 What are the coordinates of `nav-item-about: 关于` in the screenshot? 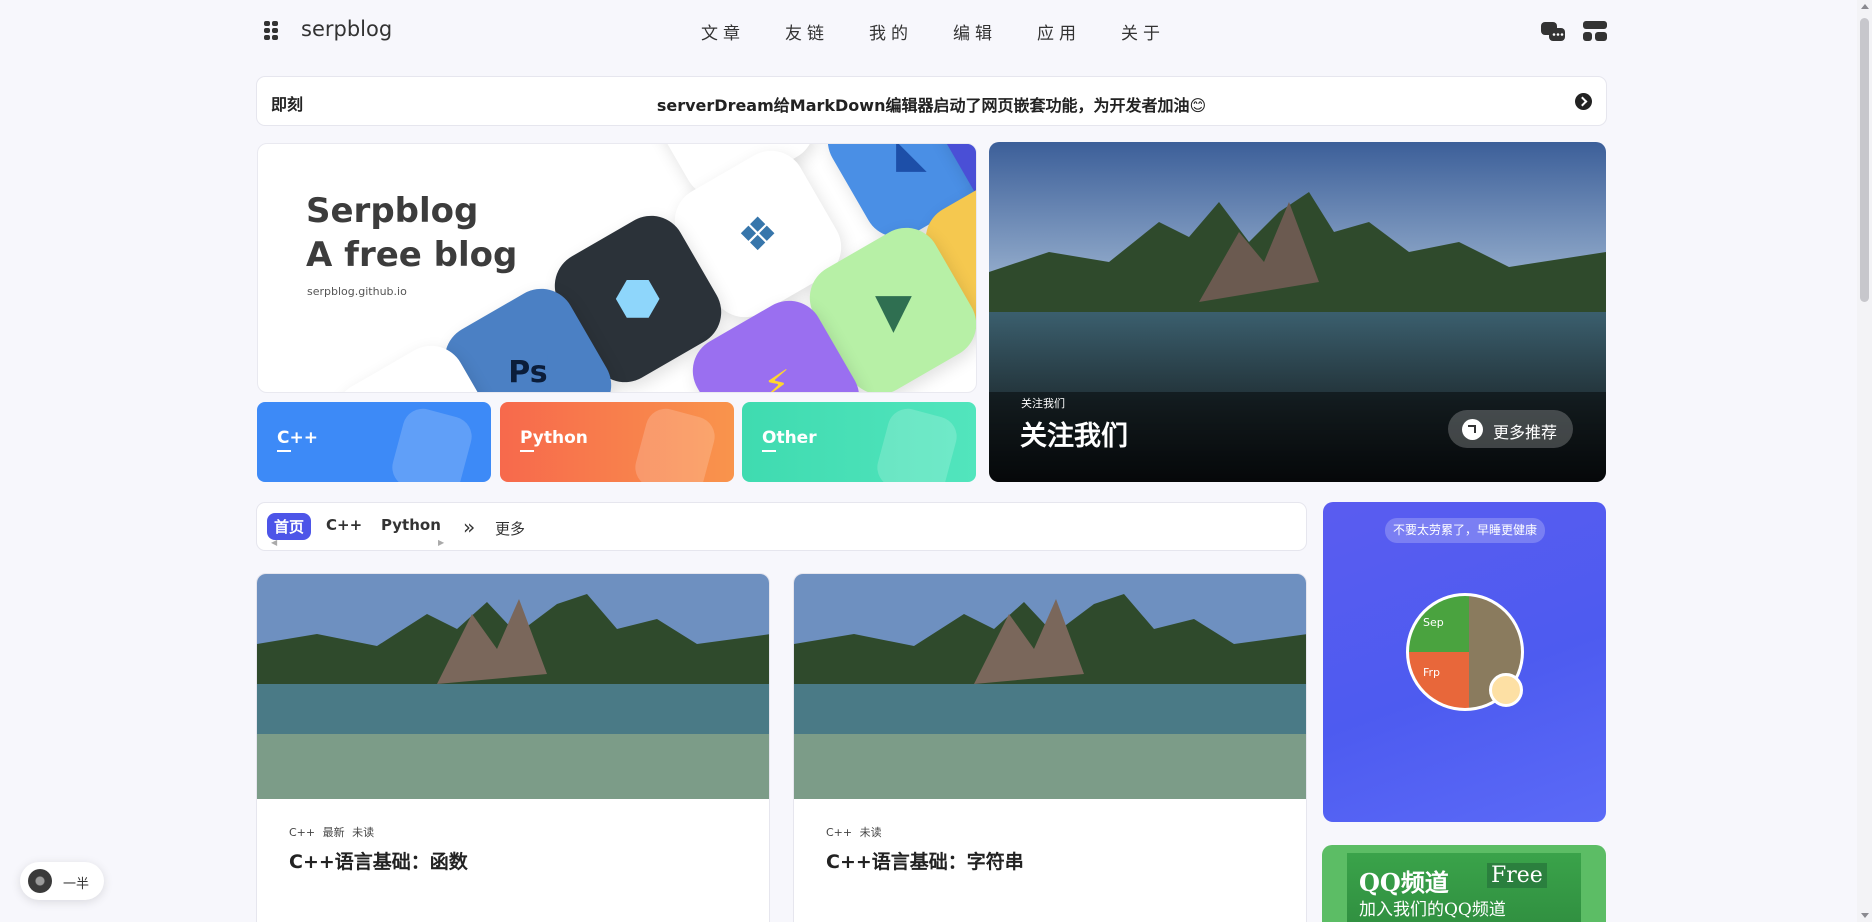 It's located at (1163, 31).